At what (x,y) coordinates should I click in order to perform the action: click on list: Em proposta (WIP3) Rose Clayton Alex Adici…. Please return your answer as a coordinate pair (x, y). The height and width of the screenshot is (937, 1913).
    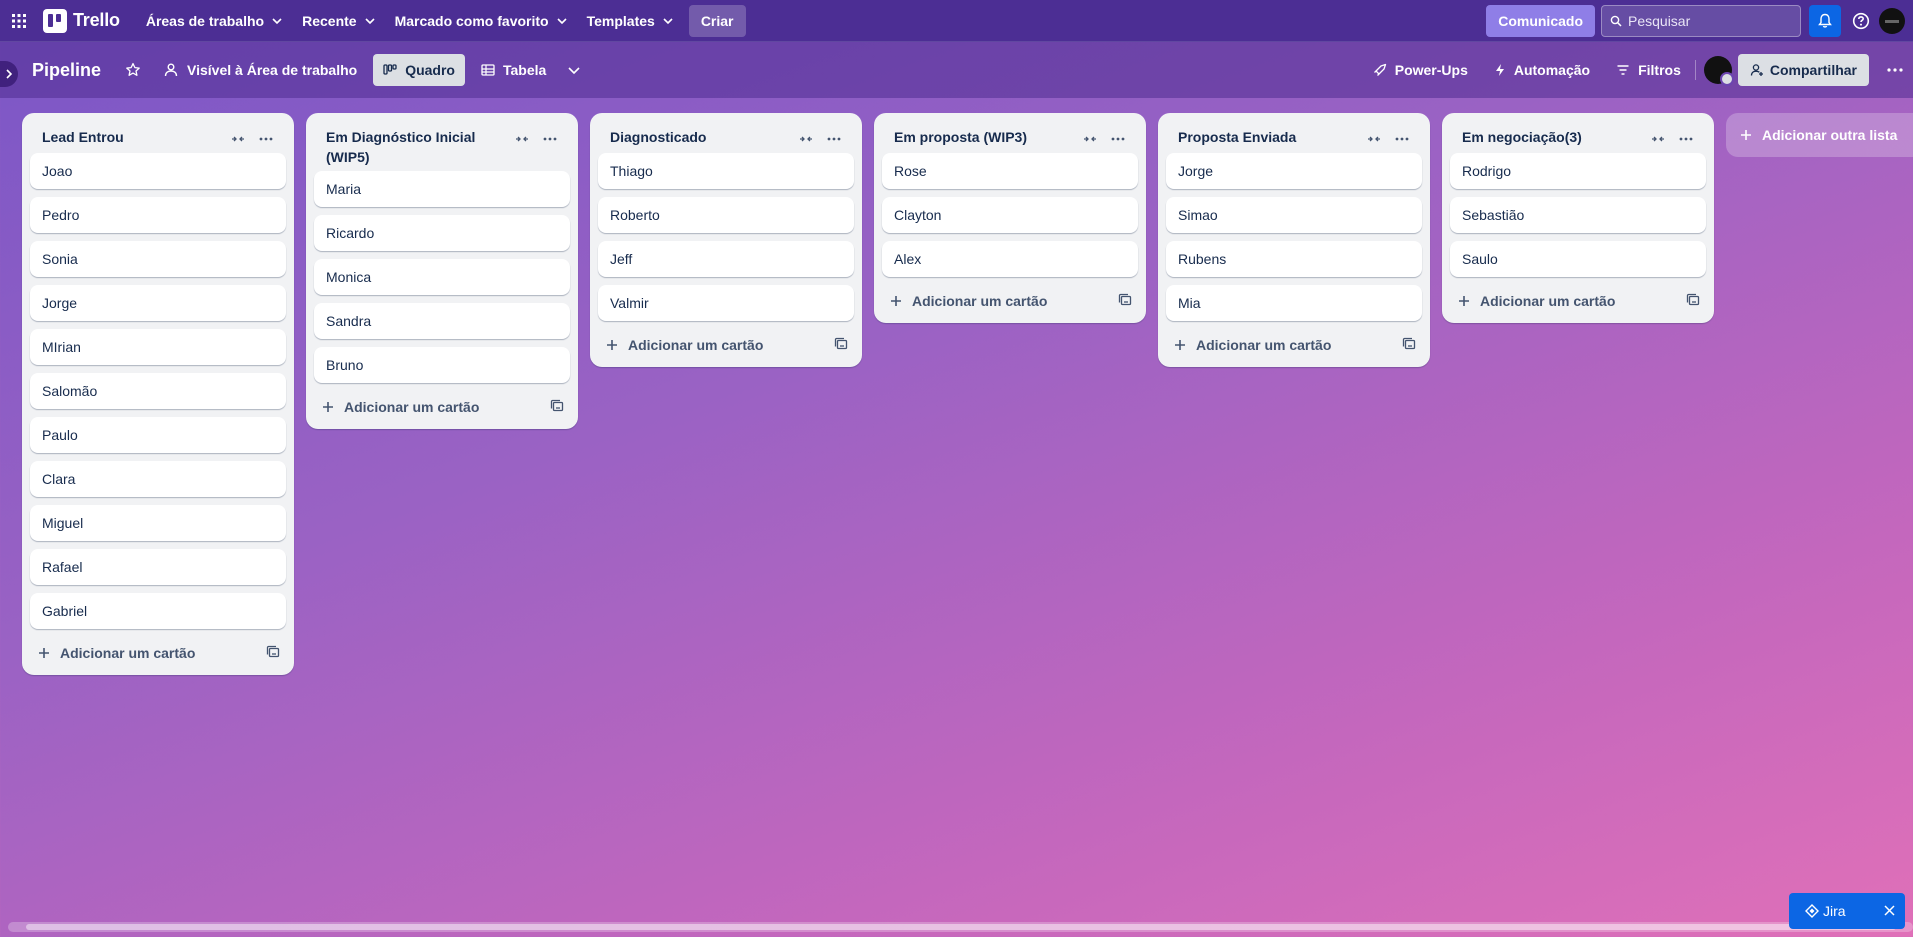
    Looking at the image, I should click on (1010, 218).